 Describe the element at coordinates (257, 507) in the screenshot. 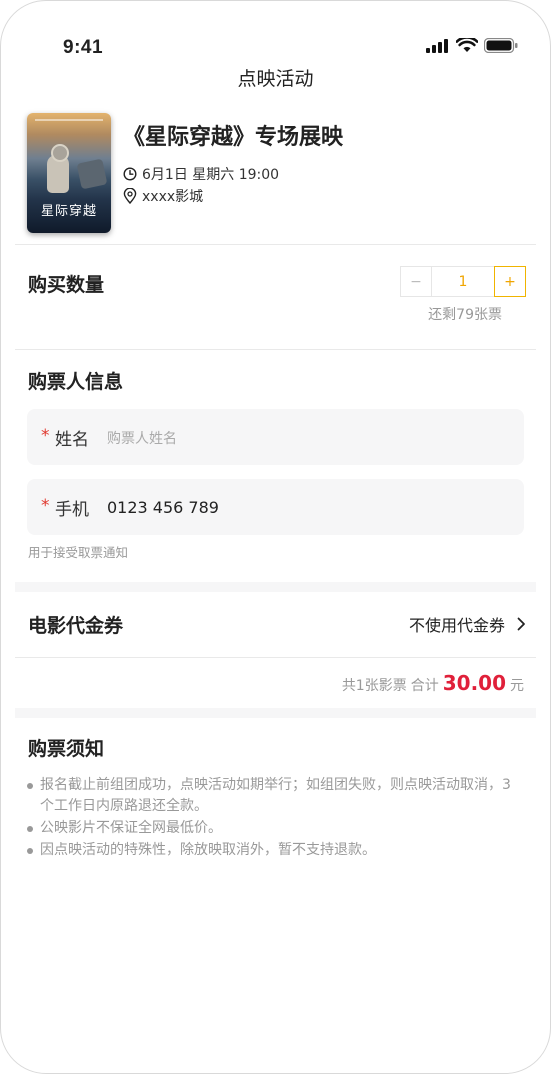

I see `phone-input` at that location.